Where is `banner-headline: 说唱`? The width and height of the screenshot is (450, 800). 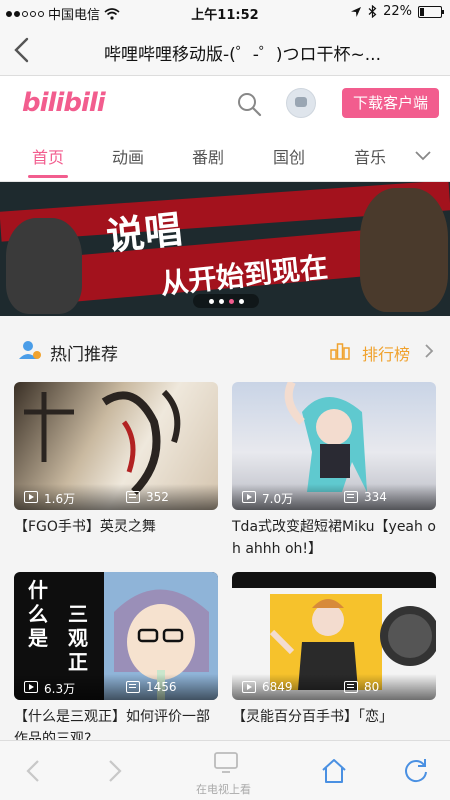
banner-headline: 说唱 is located at coordinates (144, 232).